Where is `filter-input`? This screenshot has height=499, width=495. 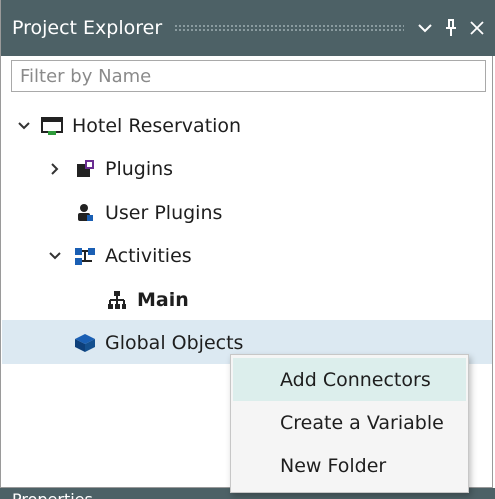
filter-input is located at coordinates (248, 76).